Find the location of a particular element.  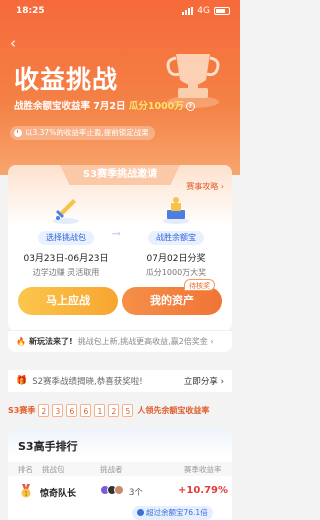

step-1-label: 选择挑战包 is located at coordinates (66, 238).